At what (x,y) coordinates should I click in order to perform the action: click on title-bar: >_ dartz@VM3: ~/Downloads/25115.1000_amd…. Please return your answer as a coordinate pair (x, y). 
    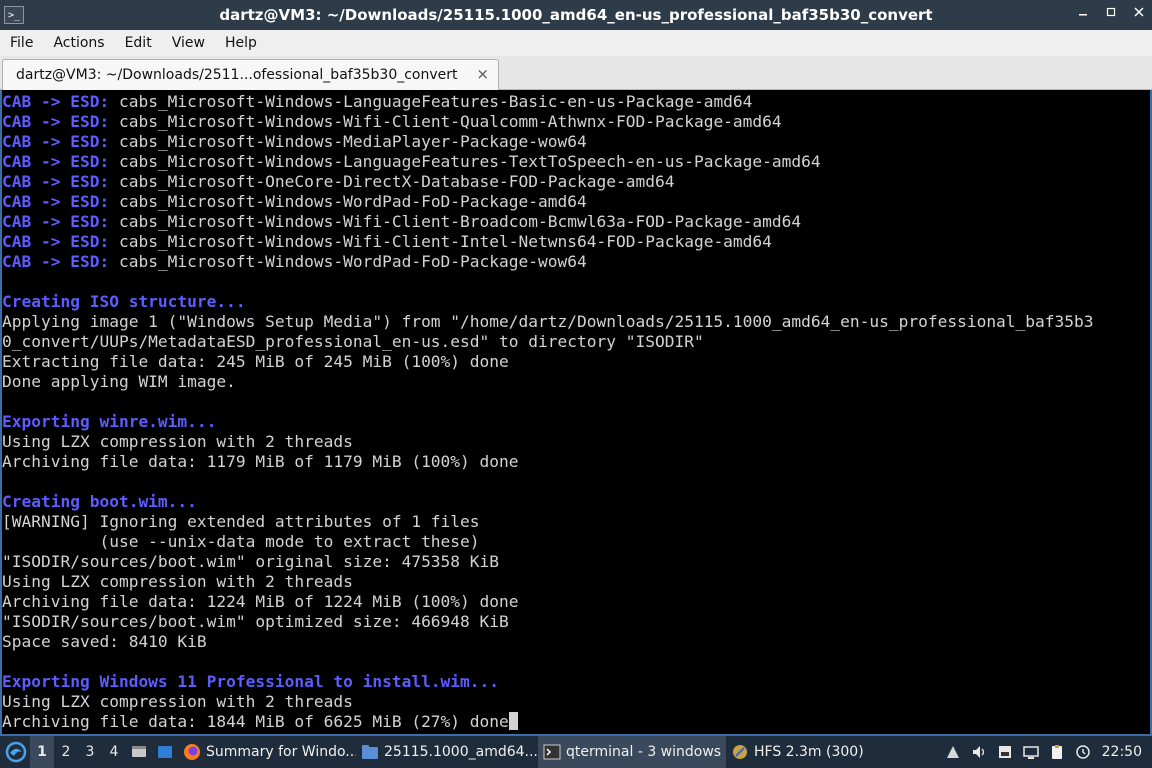
    Looking at the image, I should click on (576, 15).